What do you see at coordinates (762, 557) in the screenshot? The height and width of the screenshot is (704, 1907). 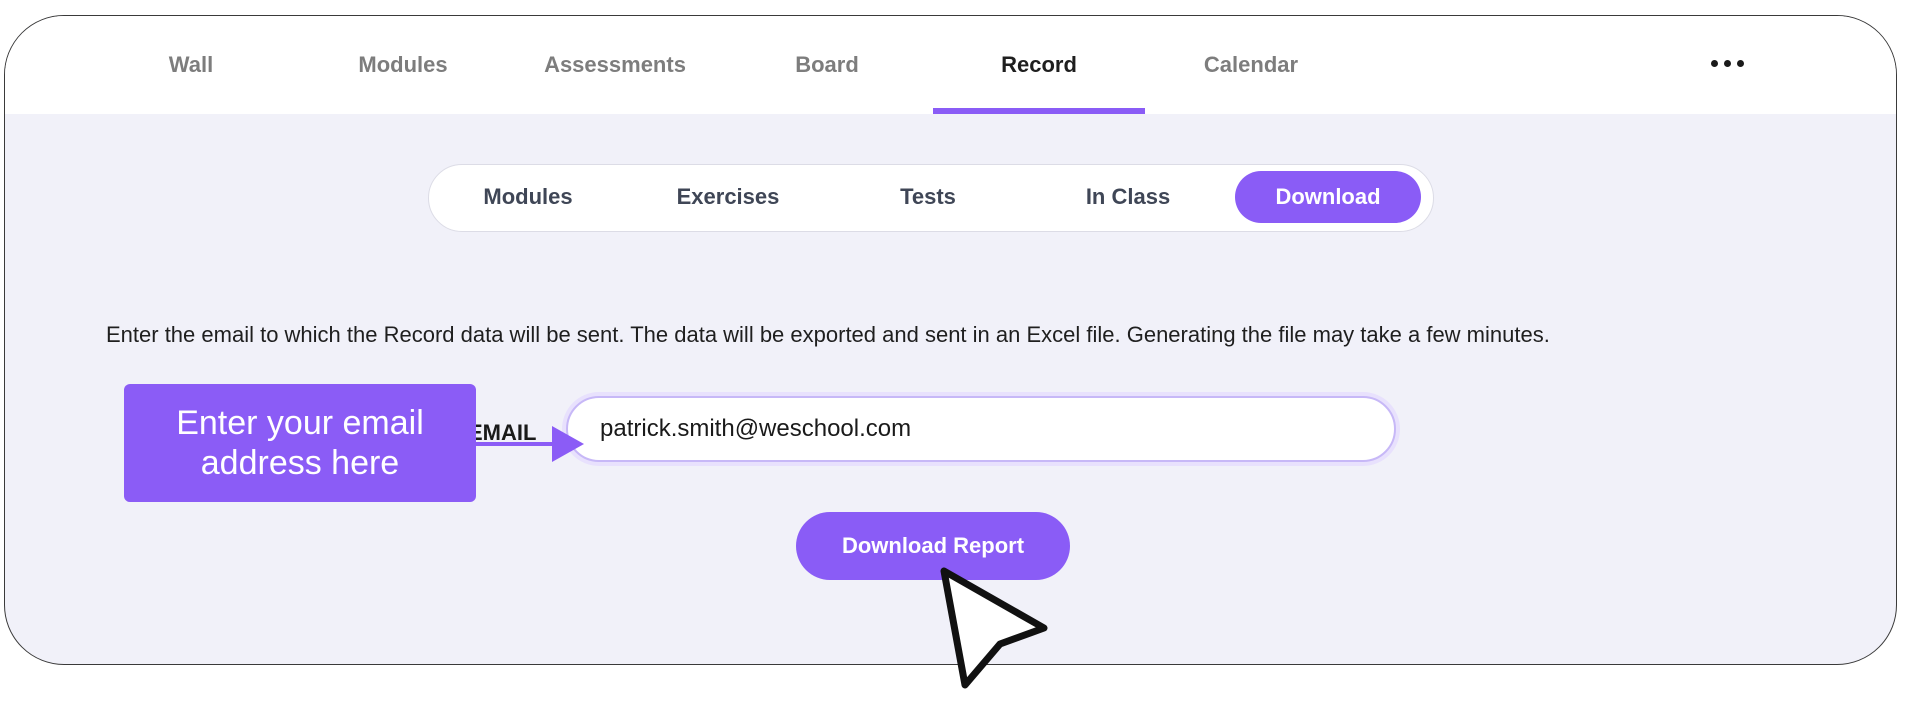 I see `overlay-graphics` at bounding box center [762, 557].